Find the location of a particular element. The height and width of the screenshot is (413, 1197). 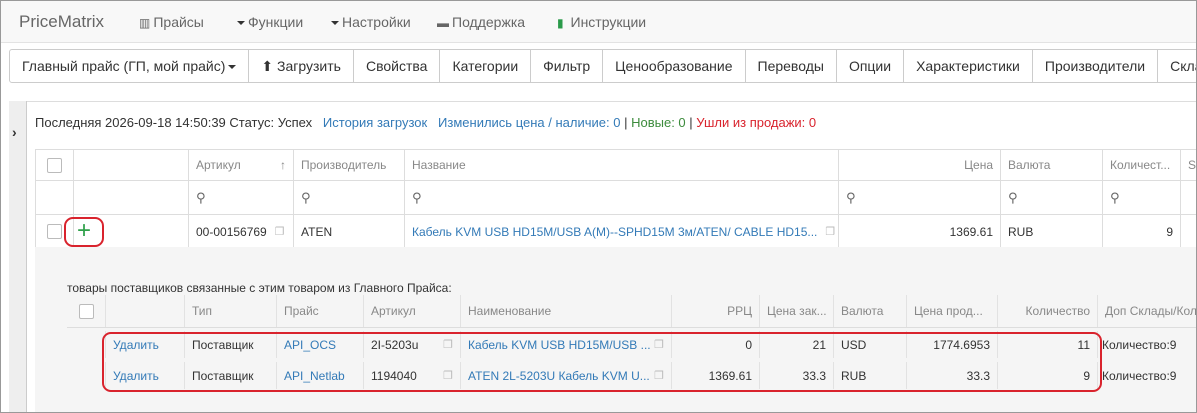

manufacturer-cell: ATEN is located at coordinates (349, 231).